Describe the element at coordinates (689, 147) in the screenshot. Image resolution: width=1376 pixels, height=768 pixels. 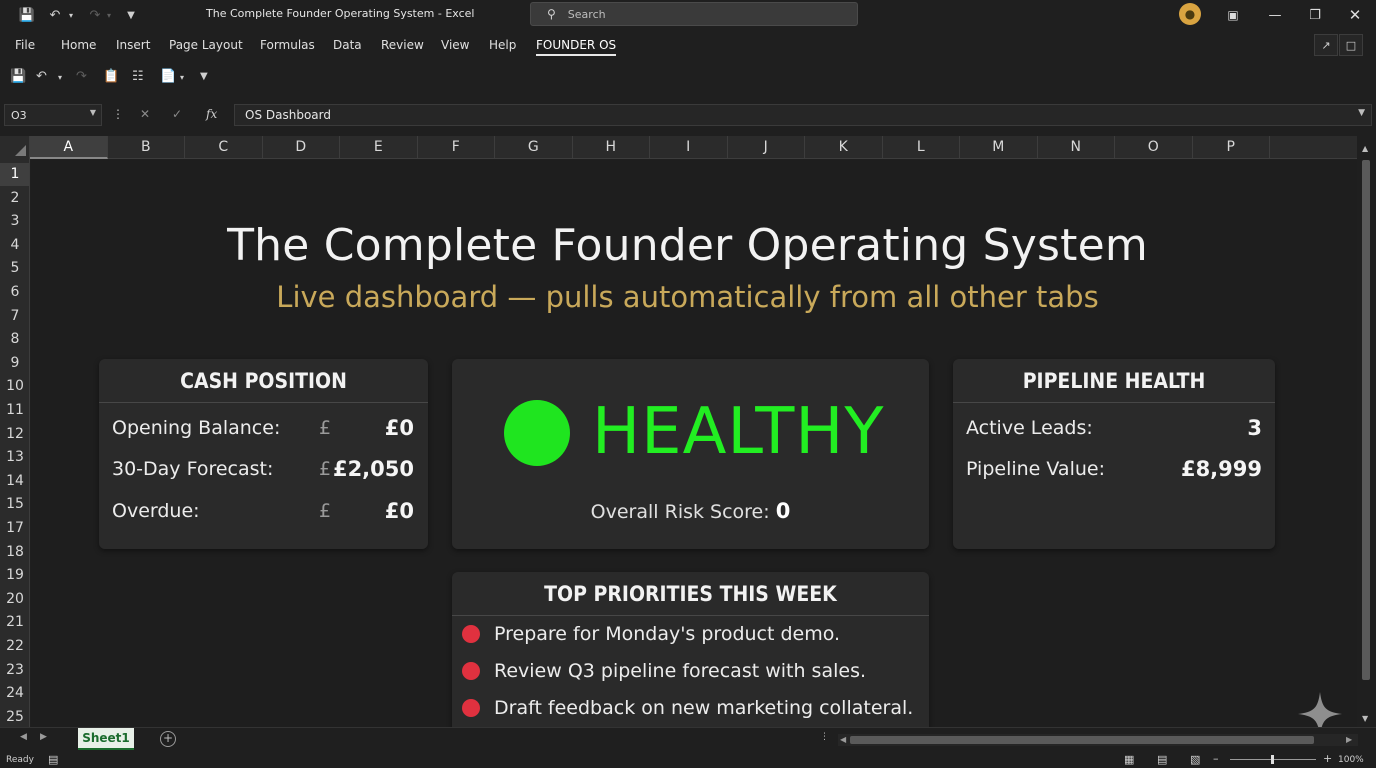
I see `column-header-i: I` at that location.